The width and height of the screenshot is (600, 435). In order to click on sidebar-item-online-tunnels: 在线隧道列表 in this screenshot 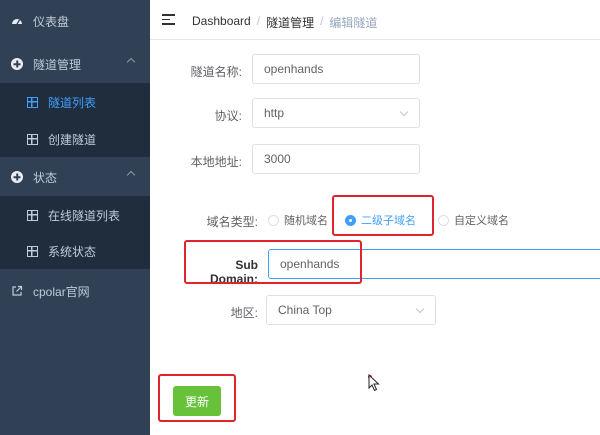, I will do `click(75, 215)`.